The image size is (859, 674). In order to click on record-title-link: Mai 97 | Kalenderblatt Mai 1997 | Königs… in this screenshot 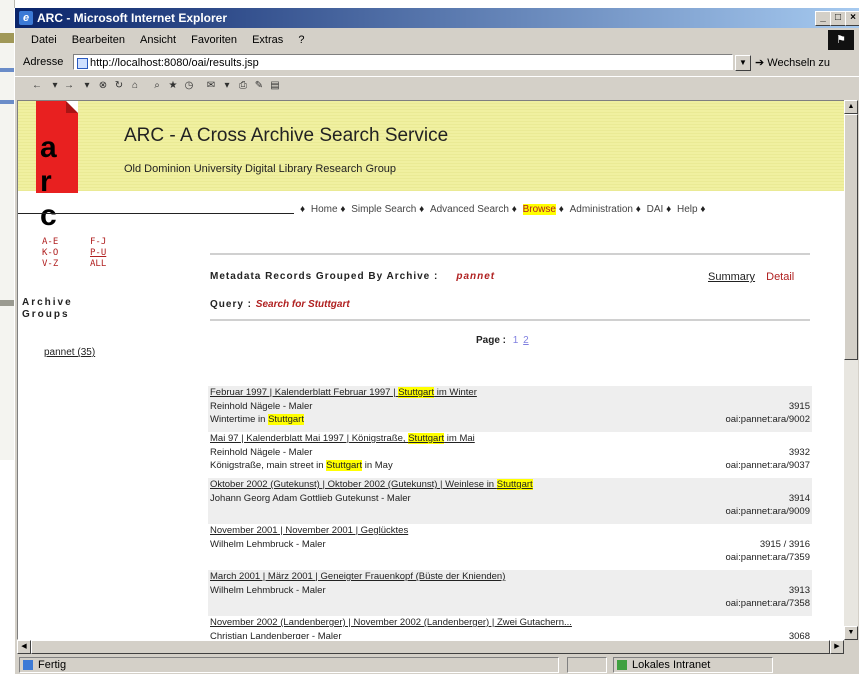, I will do `click(342, 438)`.